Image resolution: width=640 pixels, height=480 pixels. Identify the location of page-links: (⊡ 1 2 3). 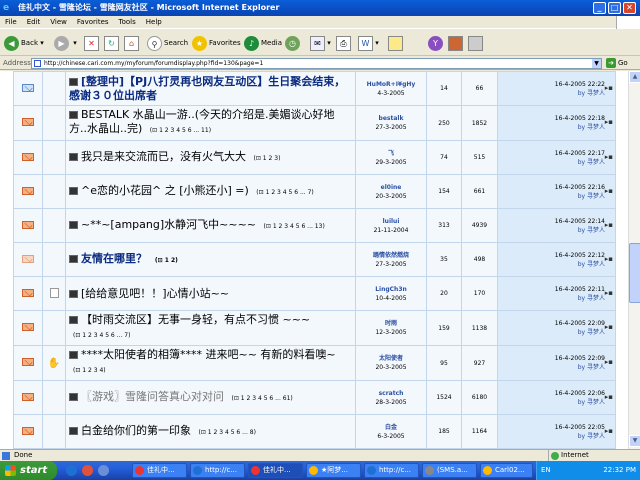
(267, 158).